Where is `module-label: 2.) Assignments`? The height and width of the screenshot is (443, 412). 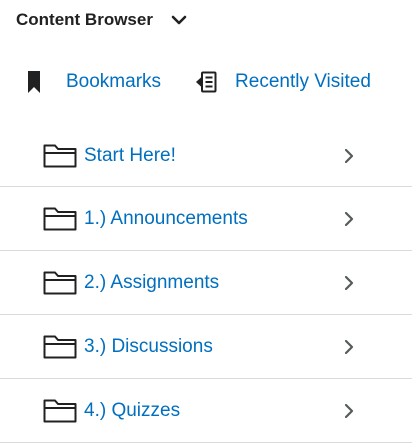 module-label: 2.) Assignments is located at coordinates (152, 282).